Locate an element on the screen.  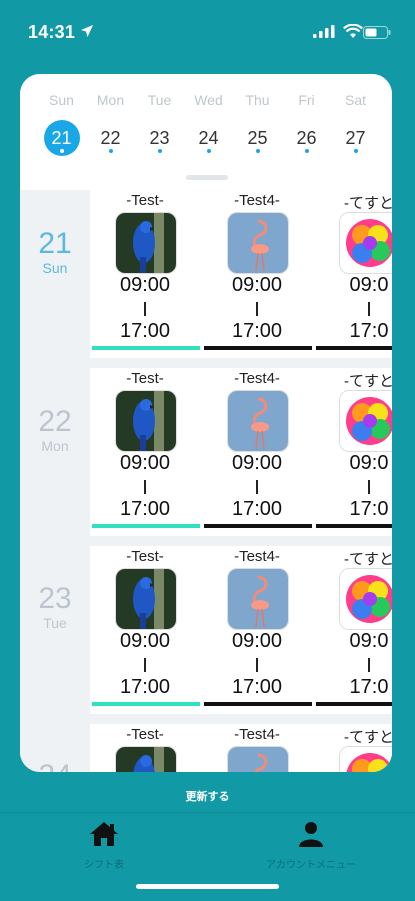
drag-handle is located at coordinates (207, 177).